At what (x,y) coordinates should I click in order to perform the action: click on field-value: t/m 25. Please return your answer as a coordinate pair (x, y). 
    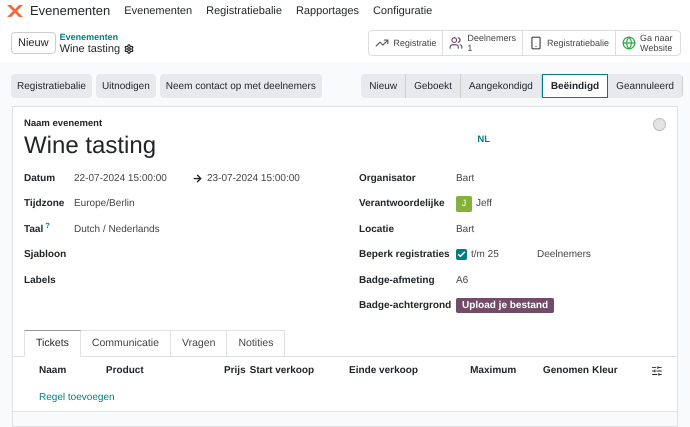
    Looking at the image, I should click on (504, 254).